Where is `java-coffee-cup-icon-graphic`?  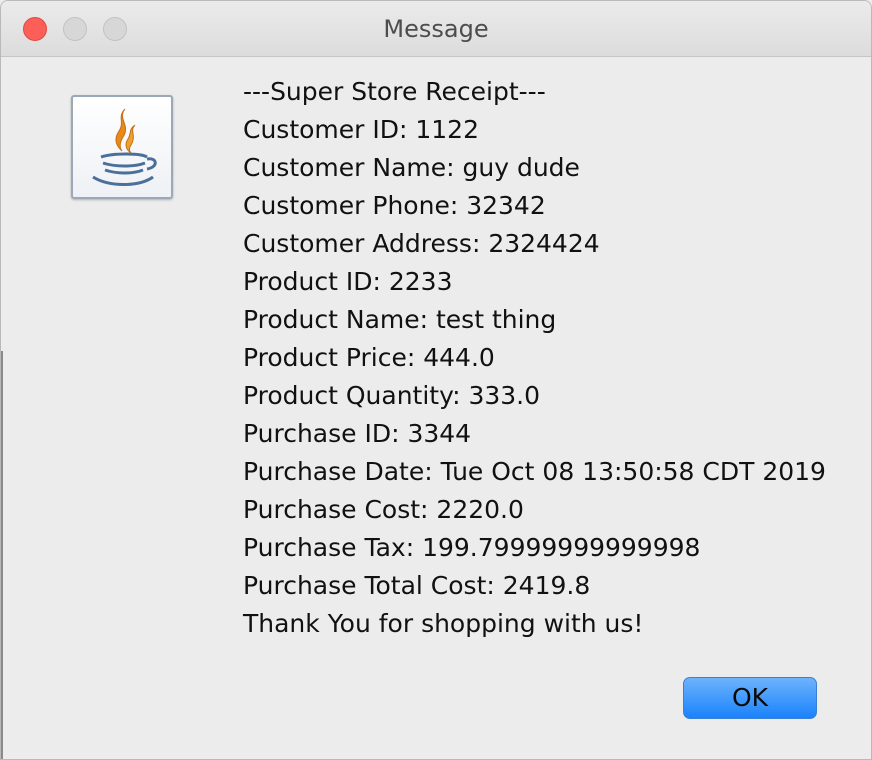 java-coffee-cup-icon-graphic is located at coordinates (124, 147).